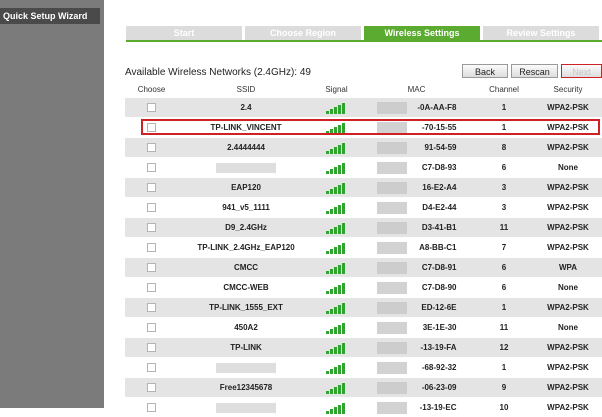 This screenshot has height=417, width=602. I want to click on mac-cell: -0A-AA-F8, so click(416, 108).